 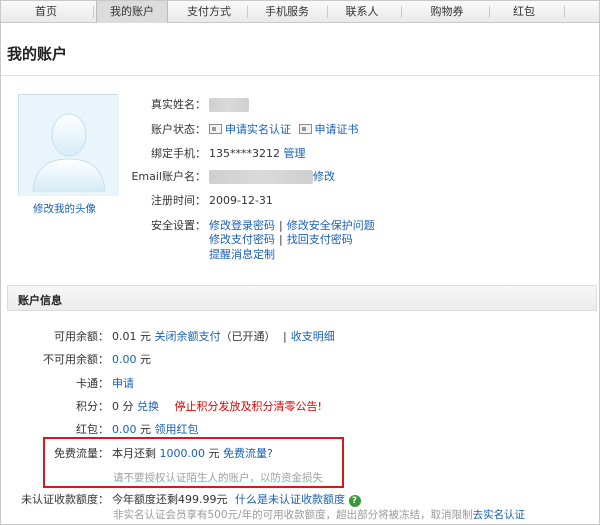 What do you see at coordinates (337, 129) in the screenshot?
I see `apply-certificate-link: 申请证书` at bounding box center [337, 129].